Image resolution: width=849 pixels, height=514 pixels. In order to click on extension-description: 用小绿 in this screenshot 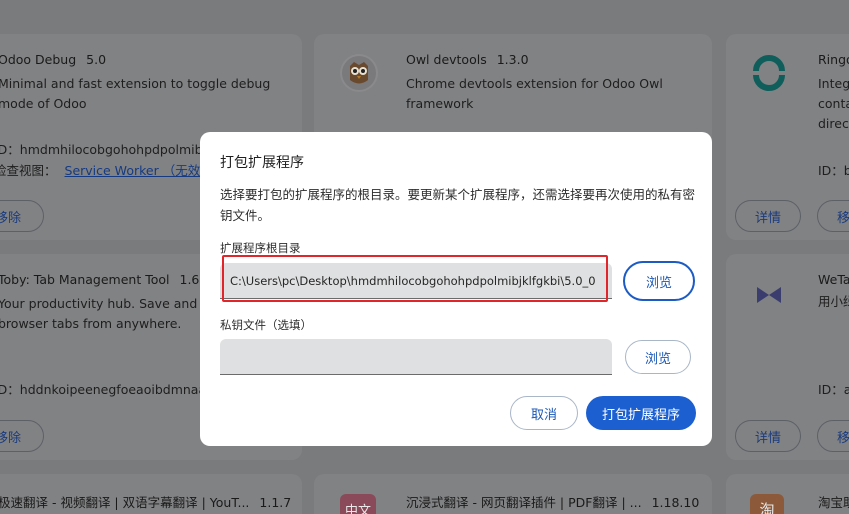, I will do `click(833, 301)`.